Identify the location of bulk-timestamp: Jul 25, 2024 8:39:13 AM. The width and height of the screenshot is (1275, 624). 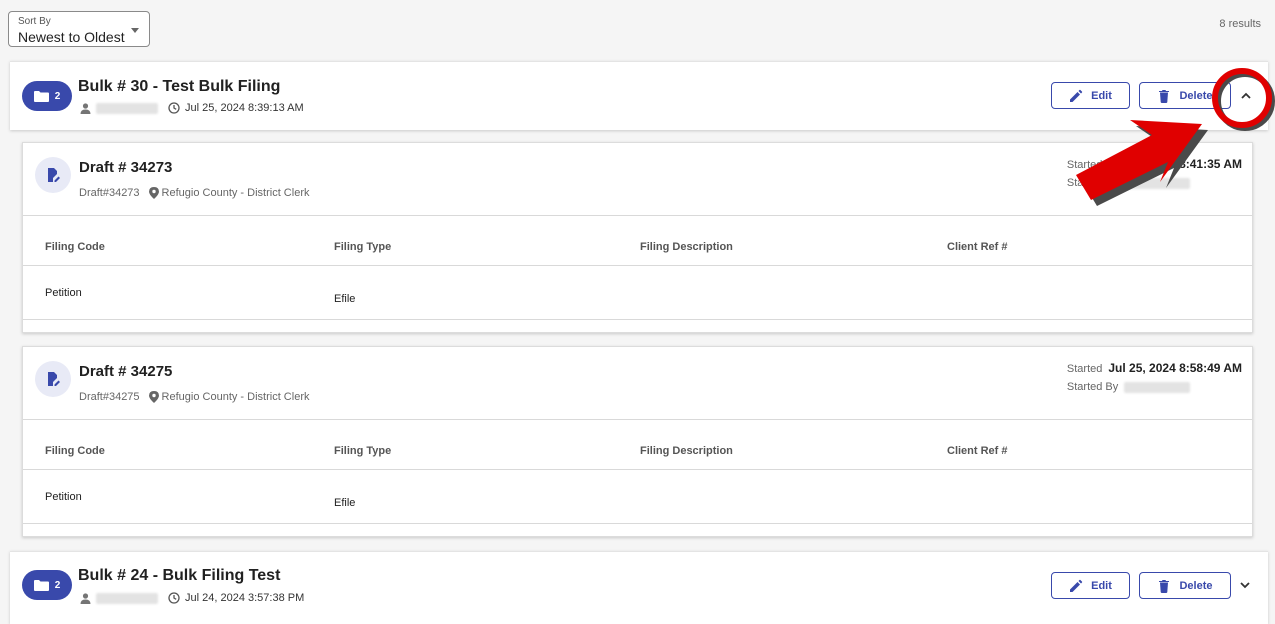
(244, 108).